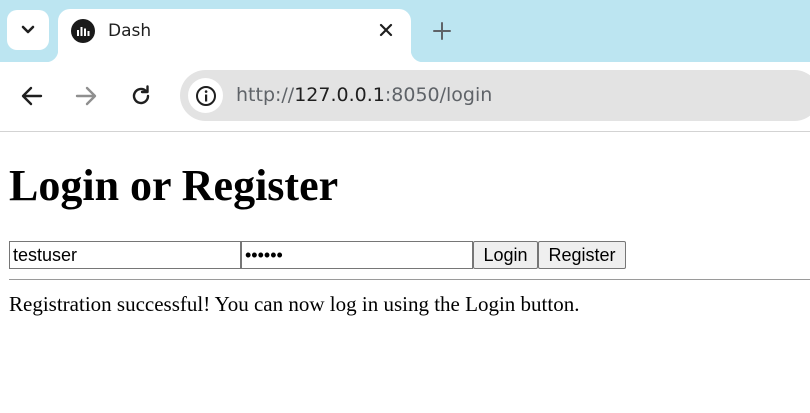 The image size is (810, 413). Describe the element at coordinates (125, 255) in the screenshot. I see `username-input` at that location.